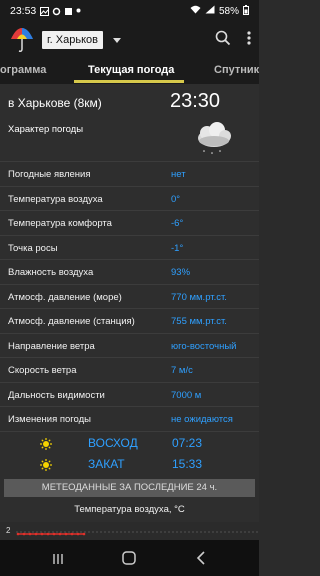 The width and height of the screenshot is (320, 576). Describe the element at coordinates (176, 199) in the screenshot. I see `row-value: 0°` at that location.